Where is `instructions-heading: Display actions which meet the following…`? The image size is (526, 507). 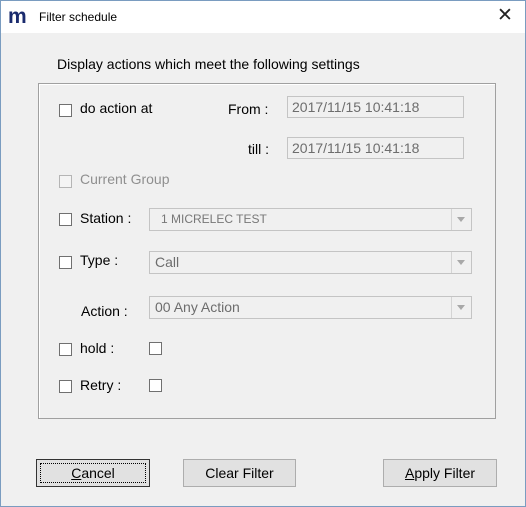
instructions-heading: Display actions which meet the following… is located at coordinates (208, 64).